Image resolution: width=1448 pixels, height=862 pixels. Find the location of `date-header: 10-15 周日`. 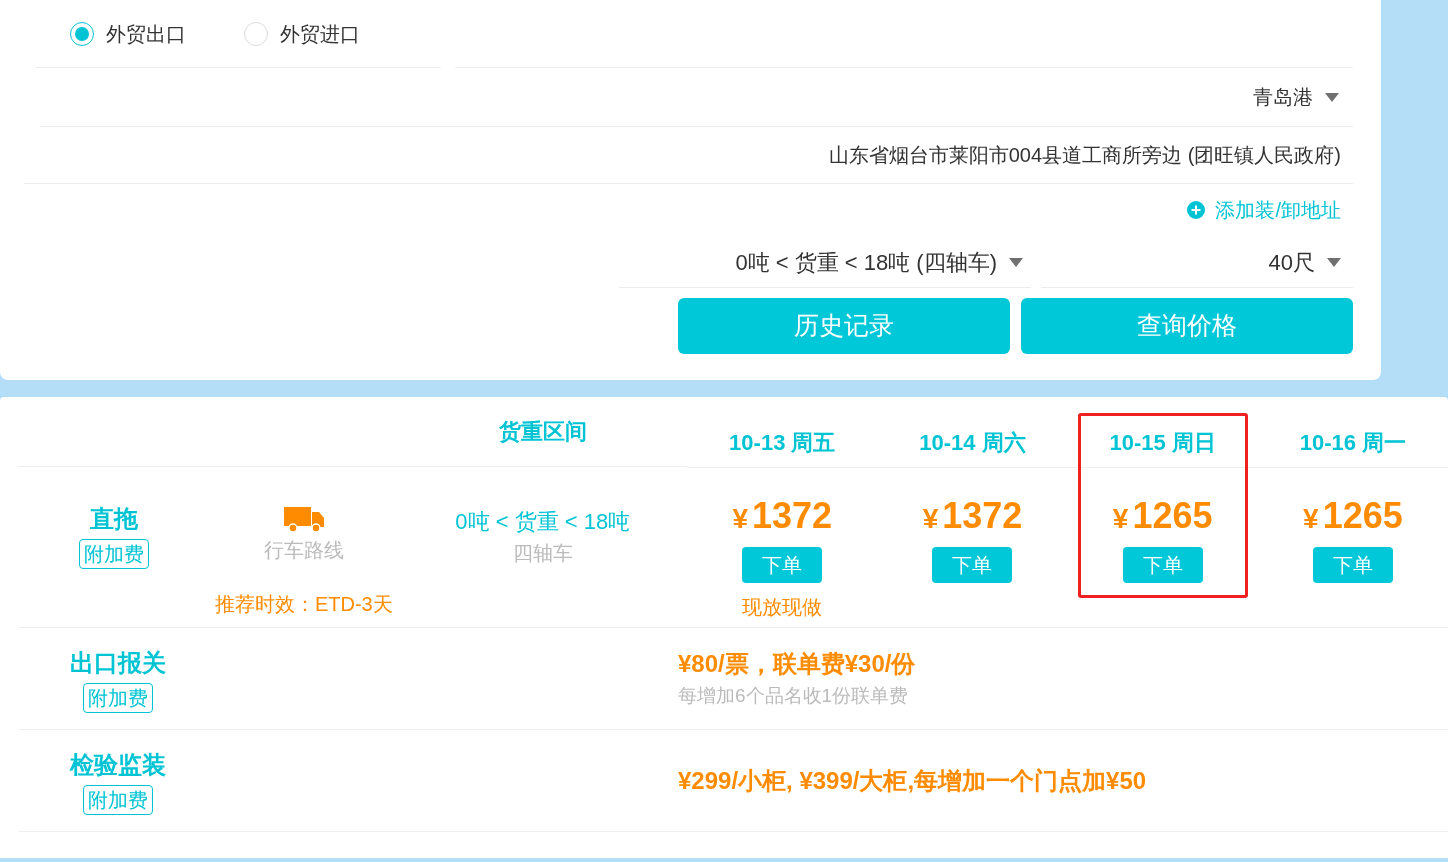

date-header: 10-15 周日 is located at coordinates (1162, 442).